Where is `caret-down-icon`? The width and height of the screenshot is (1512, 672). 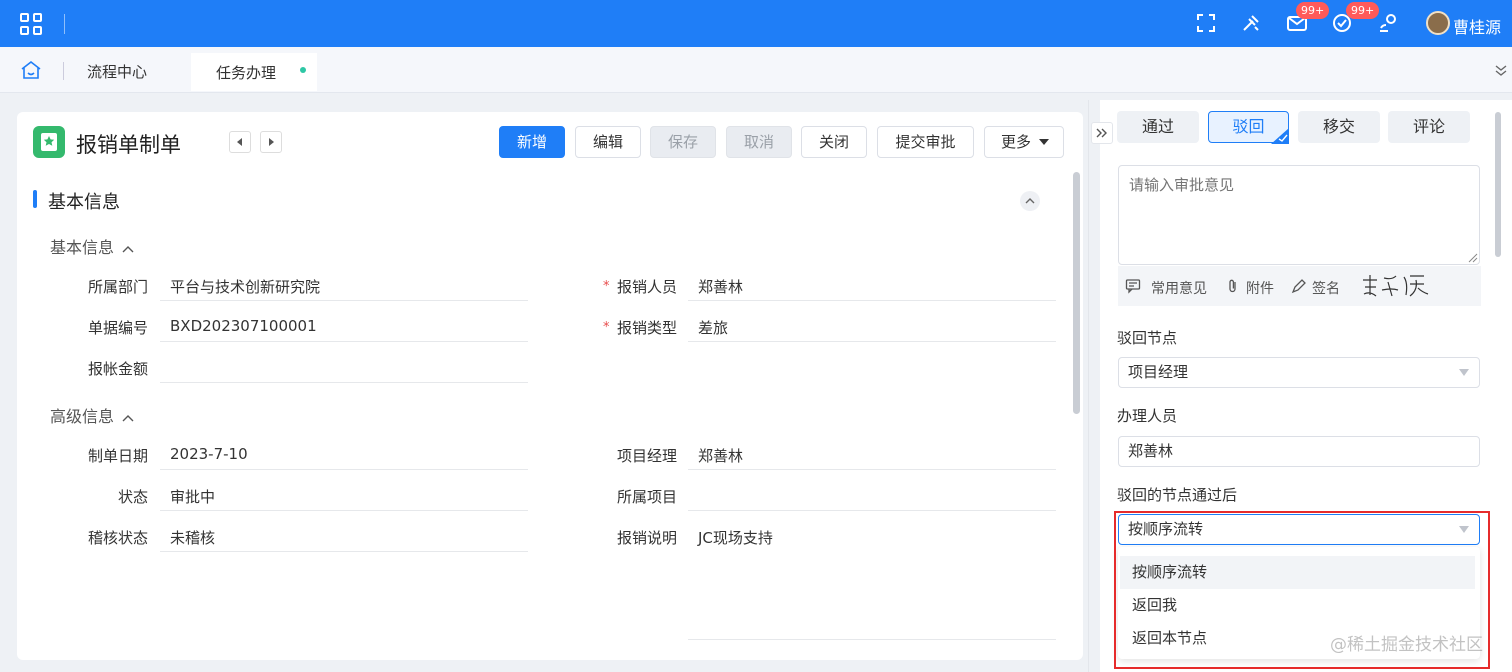
caret-down-icon is located at coordinates (1044, 142).